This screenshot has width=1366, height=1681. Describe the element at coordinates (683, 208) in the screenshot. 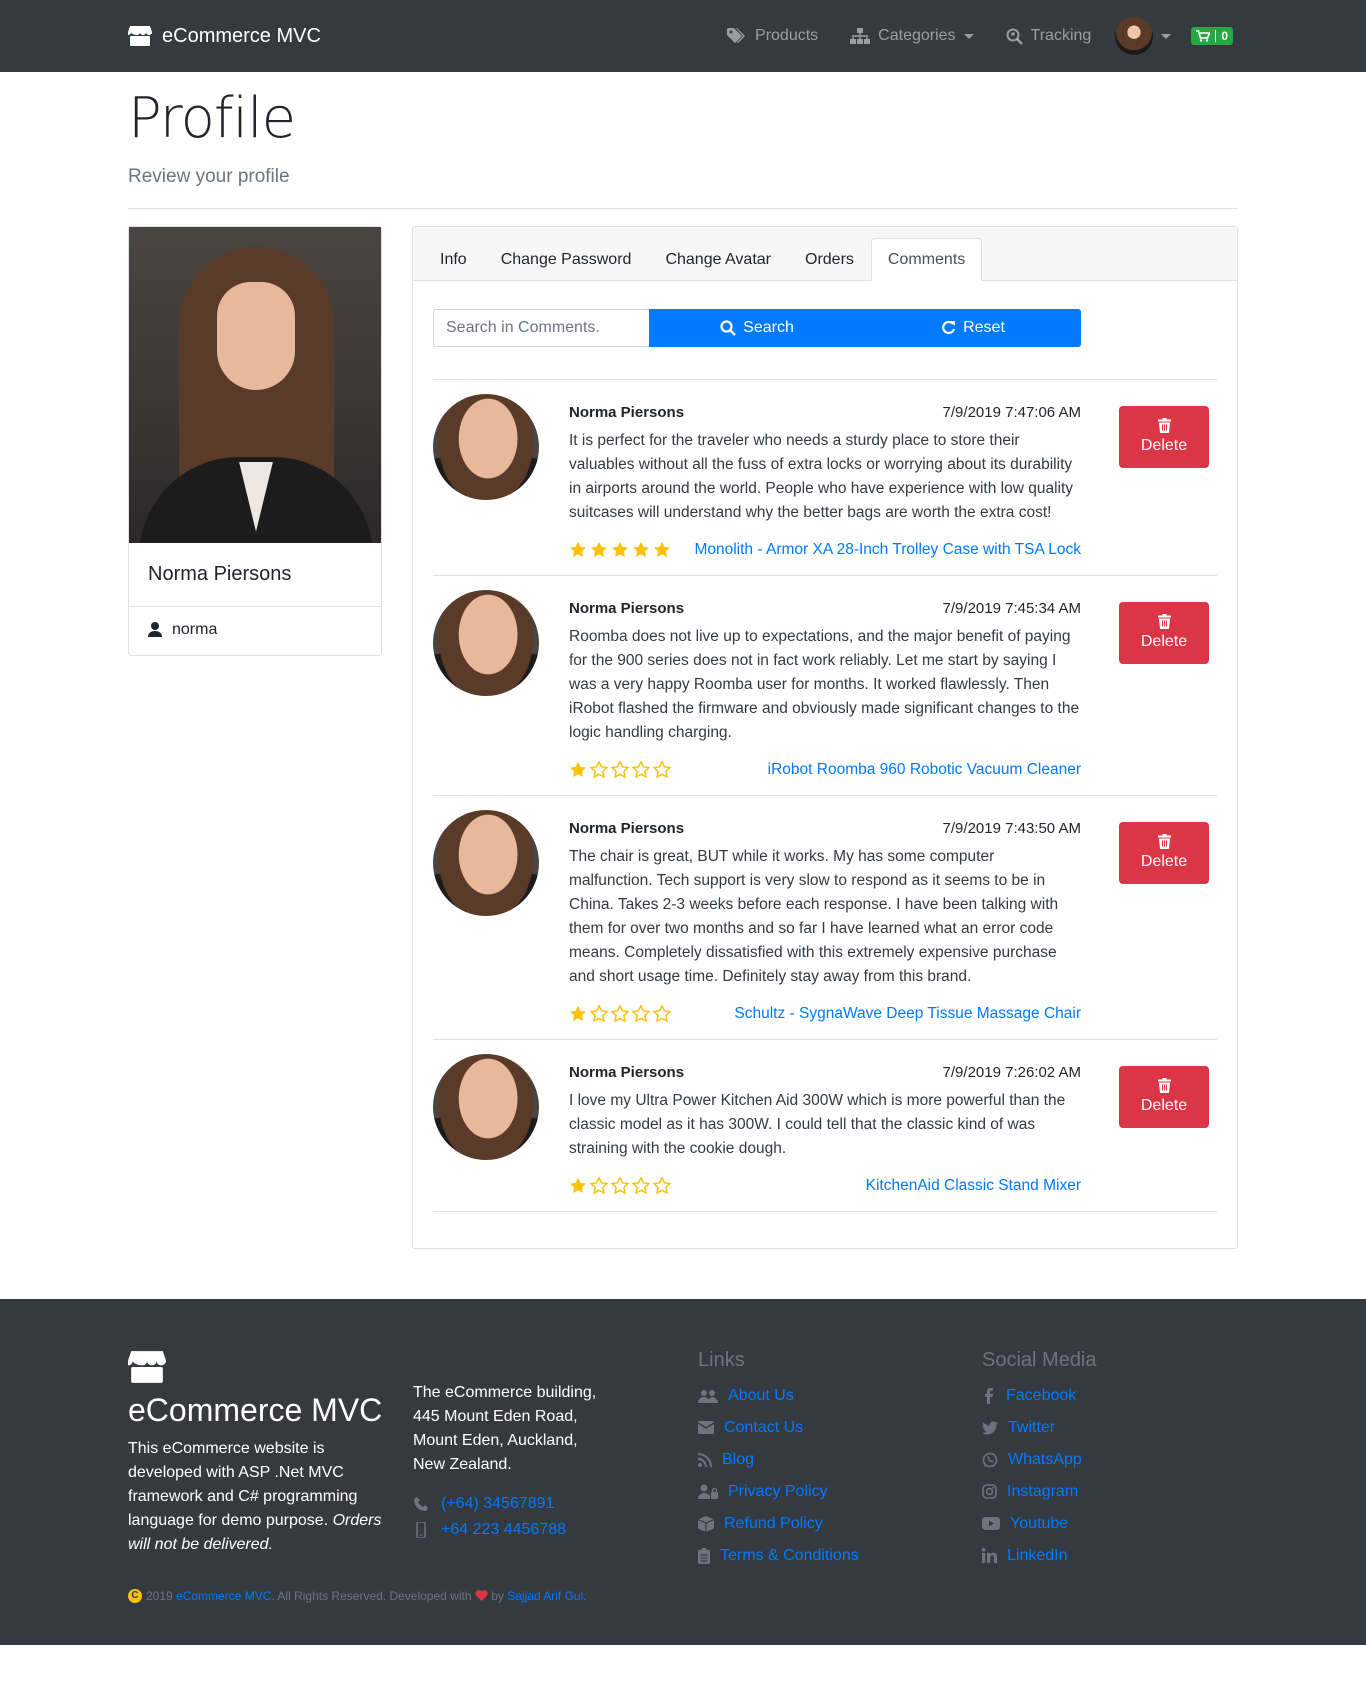

I see `header-divider` at that location.